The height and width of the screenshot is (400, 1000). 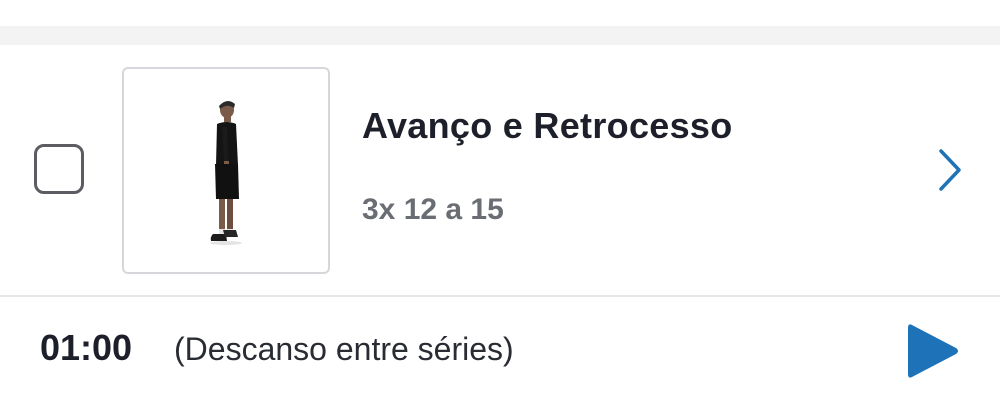 I want to click on play-icon, so click(x=933, y=351).